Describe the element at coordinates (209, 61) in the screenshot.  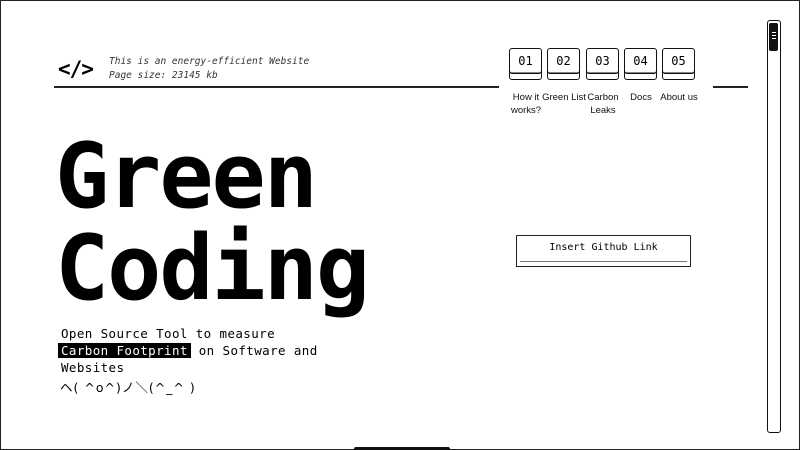
I see `tagline-energy: This is an energy-efficient Website` at that location.